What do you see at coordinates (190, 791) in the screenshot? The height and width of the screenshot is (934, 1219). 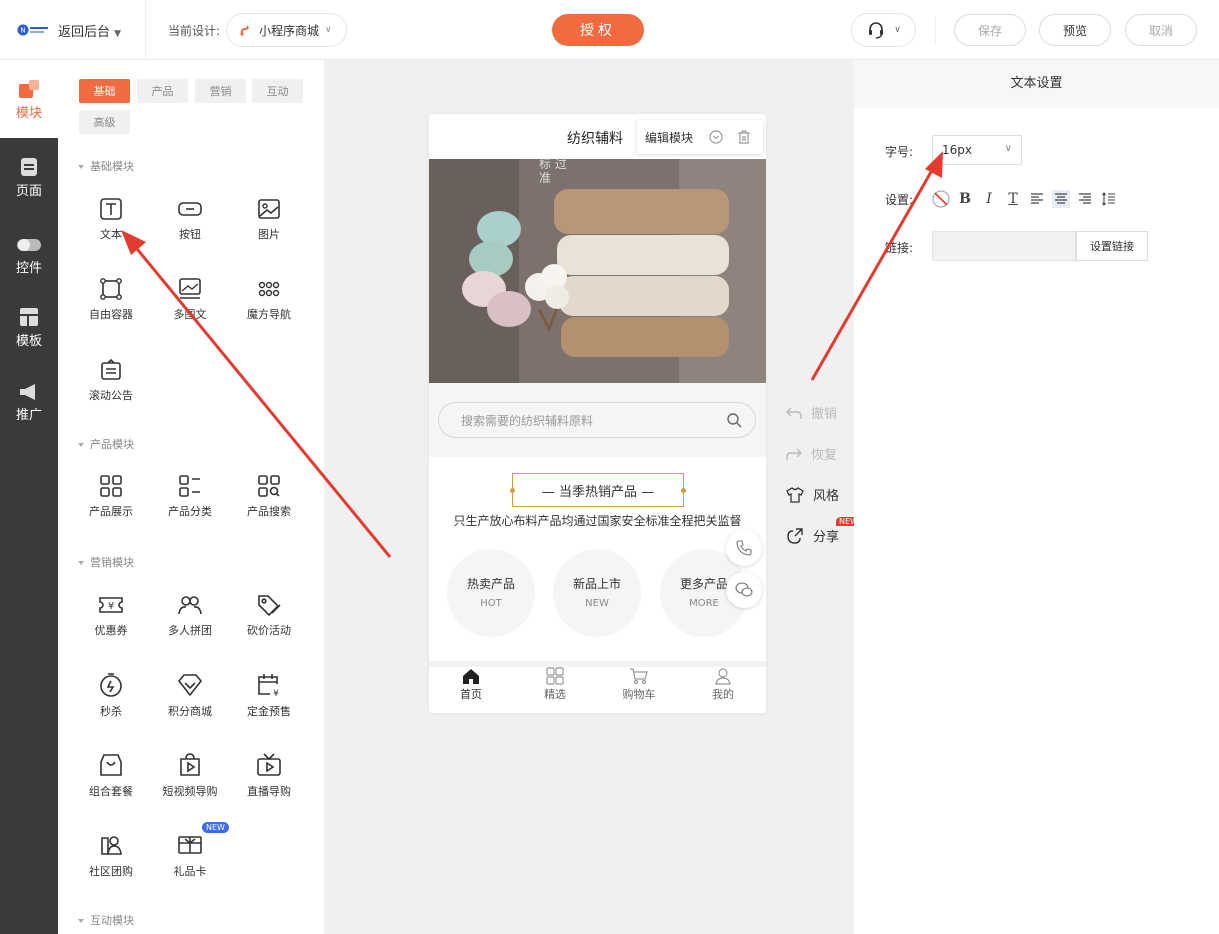 I see `module-label: 短视频导购` at bounding box center [190, 791].